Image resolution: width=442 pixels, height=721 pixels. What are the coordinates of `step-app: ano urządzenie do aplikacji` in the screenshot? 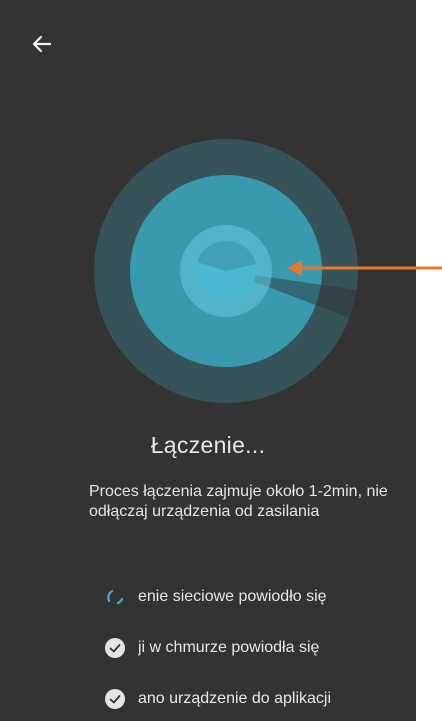 It's located at (260, 699).